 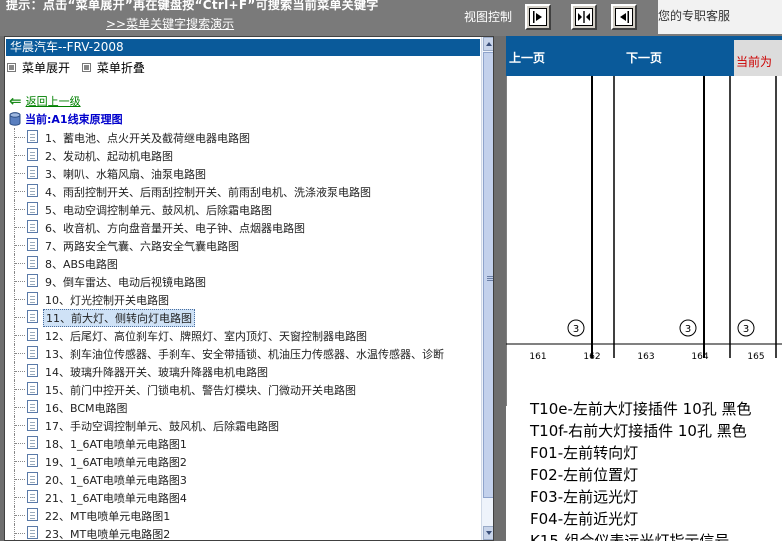 I want to click on tree-item-label: 14、玻璃升降器开关、玻璃升降器电机电路图, so click(x=156, y=372).